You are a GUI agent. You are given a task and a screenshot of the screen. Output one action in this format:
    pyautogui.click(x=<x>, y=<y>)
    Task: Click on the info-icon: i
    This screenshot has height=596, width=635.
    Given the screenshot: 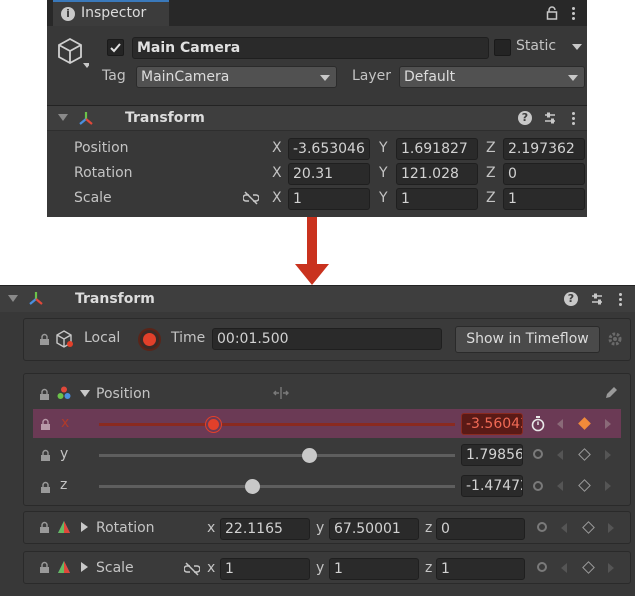 What is the action you would take?
    pyautogui.click(x=68, y=14)
    